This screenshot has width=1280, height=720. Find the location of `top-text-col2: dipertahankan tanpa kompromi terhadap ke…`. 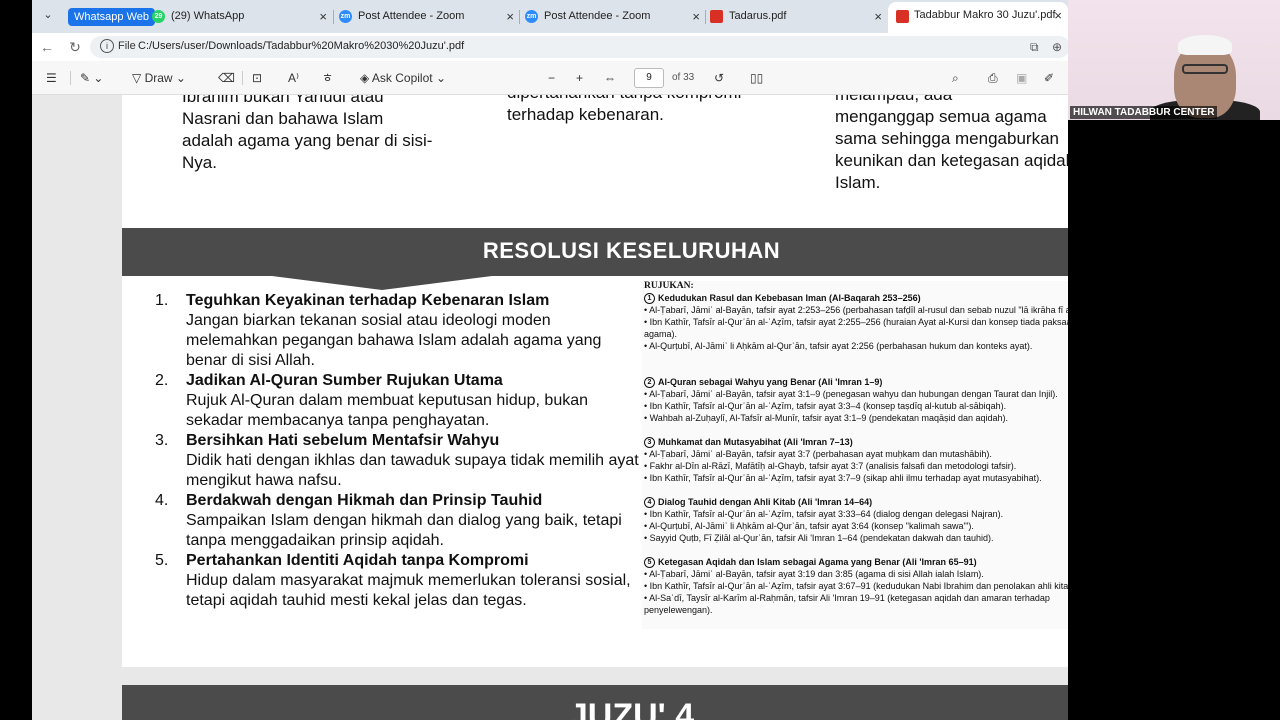

top-text-col2: dipertahankan tanpa kompromi terhadap ke… is located at coordinates (643, 110).